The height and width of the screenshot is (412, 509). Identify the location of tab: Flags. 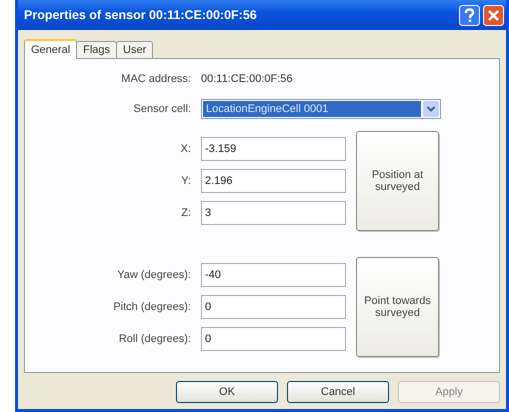
(97, 49).